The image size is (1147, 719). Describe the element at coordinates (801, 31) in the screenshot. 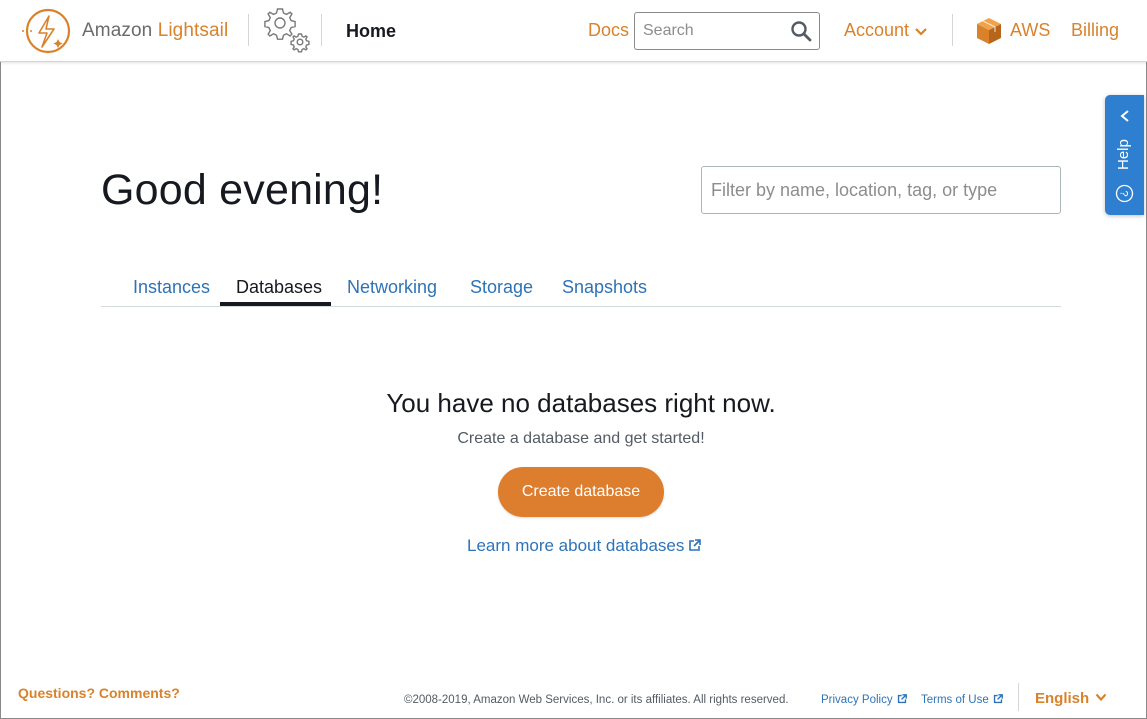

I see `search-icon` at that location.